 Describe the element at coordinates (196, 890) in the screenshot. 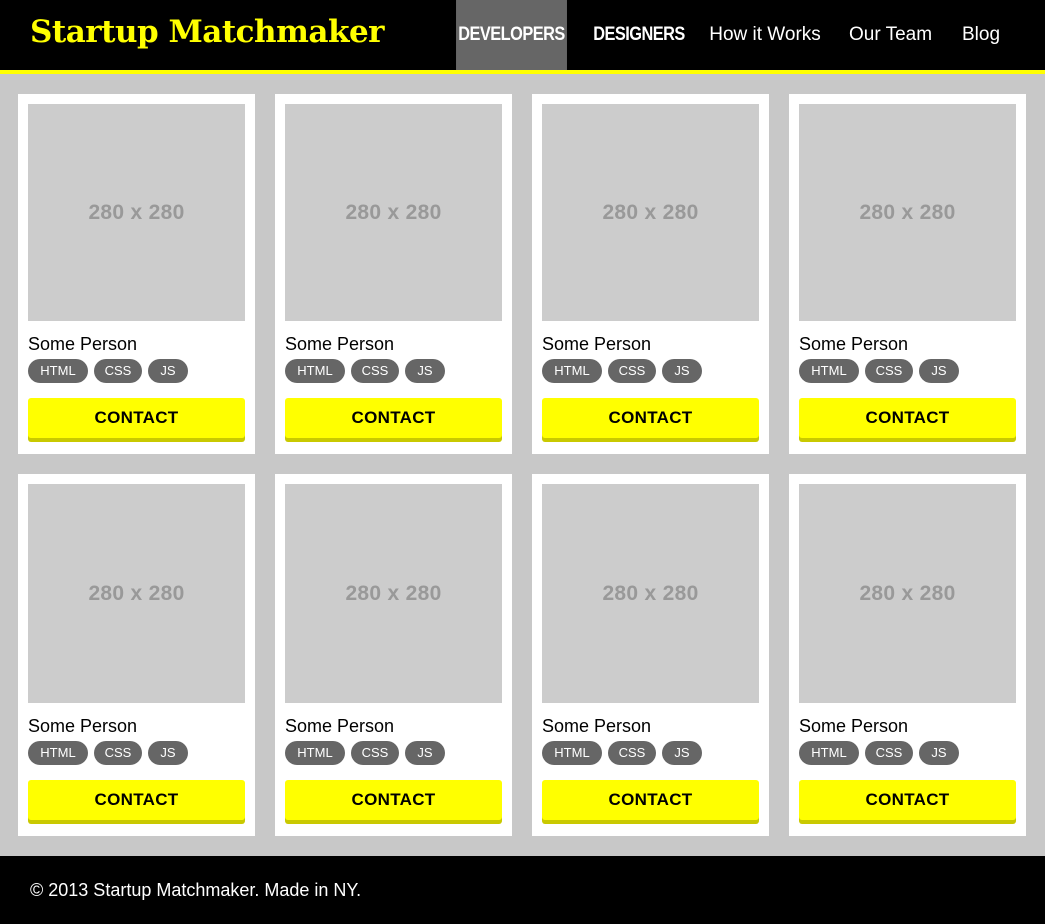

I see `copyright-text: © 2013 Startup Matchmaker. Made in NY.` at that location.